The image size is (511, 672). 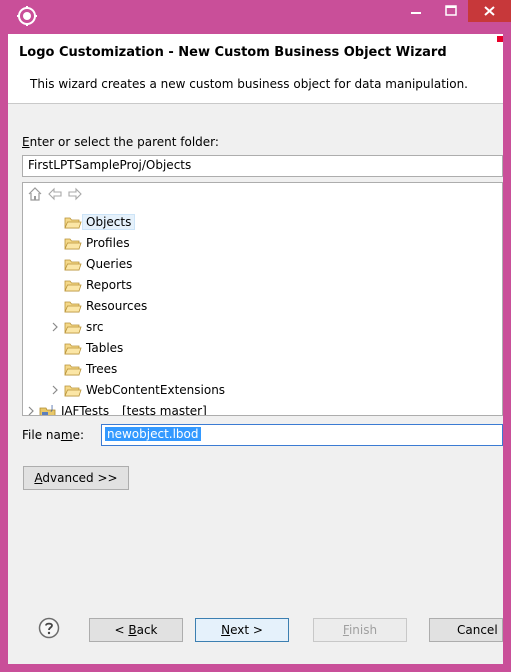 I want to click on back-mnemonic: B, so click(x=132, y=630).